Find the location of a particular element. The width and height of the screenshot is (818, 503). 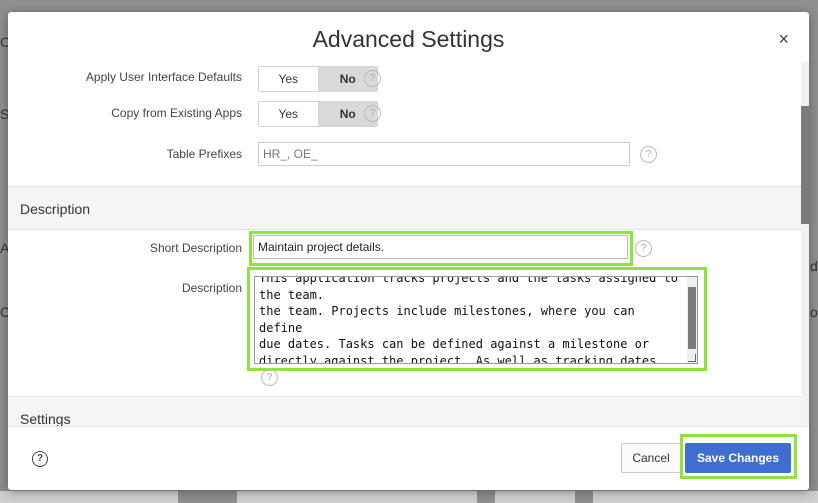

short-description-input: Maintain project details. is located at coordinates (440, 247).